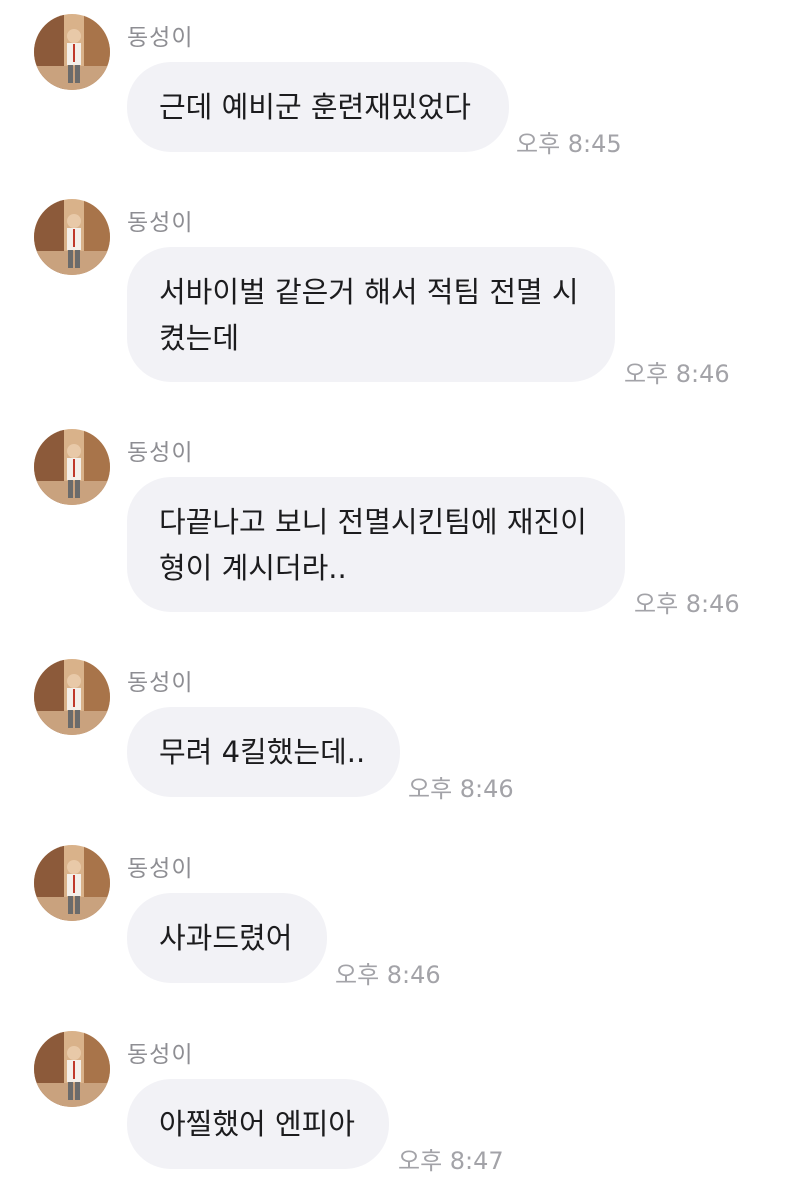  What do you see at coordinates (263, 752) in the screenshot?
I see `message-bubble: 무려 4킬했는데..` at bounding box center [263, 752].